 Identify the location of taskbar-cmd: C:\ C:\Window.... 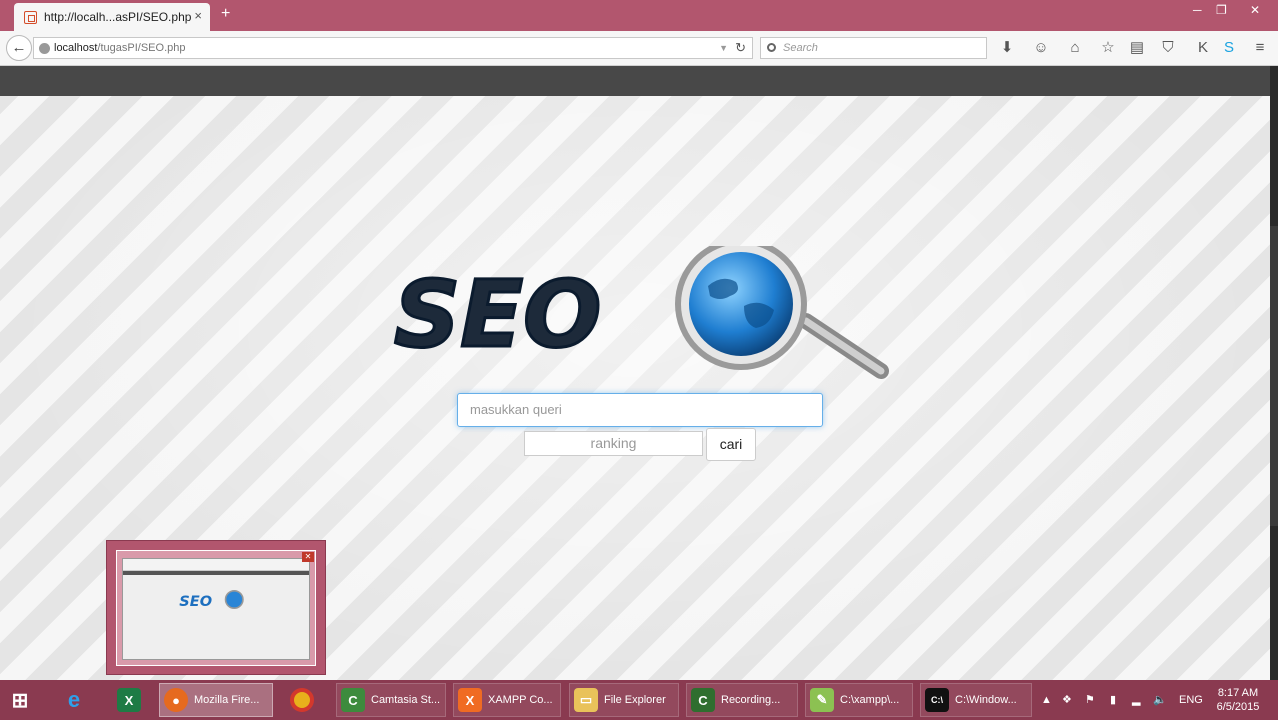
(976, 700).